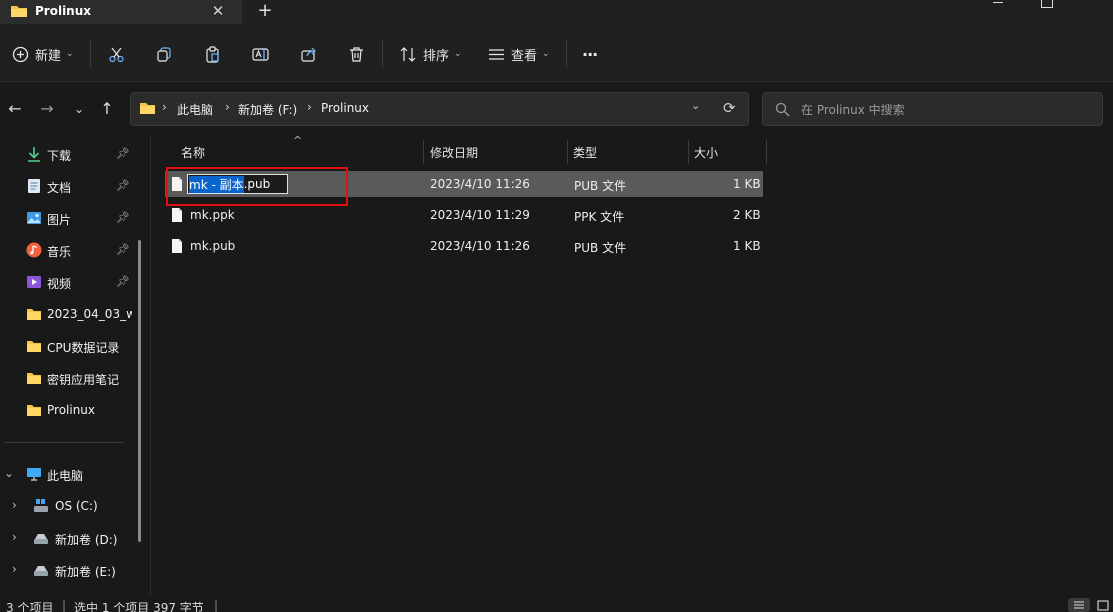 This screenshot has width=1113, height=612. Describe the element at coordinates (83, 380) in the screenshot. I see `sidebar-item-label: 密钥应用笔记` at that location.